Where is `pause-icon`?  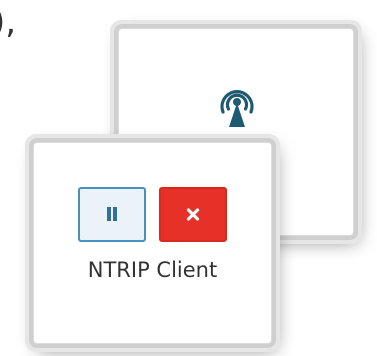 pause-icon is located at coordinates (112, 214).